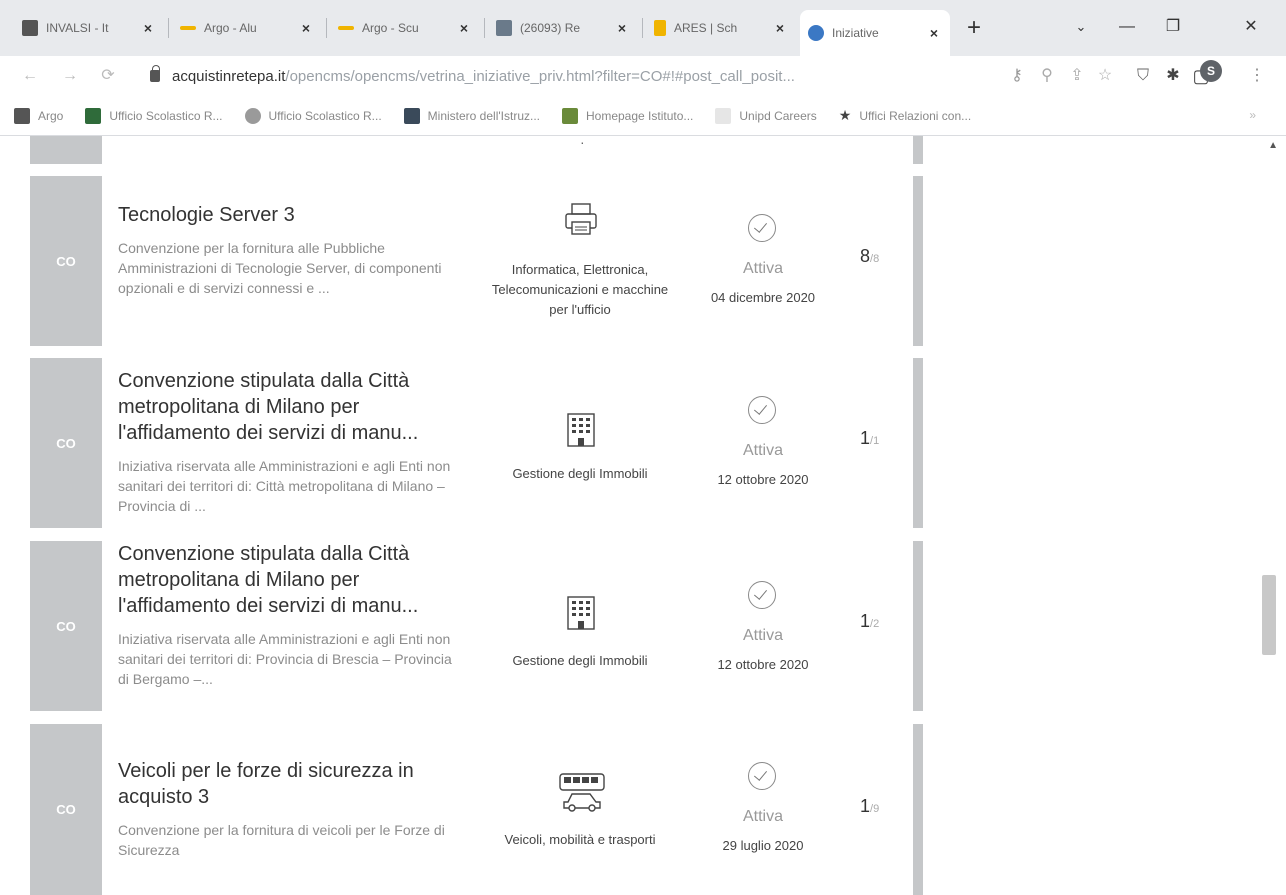 Image resolution: width=1286 pixels, height=895 pixels. I want to click on type-badge, so click(66, 150).